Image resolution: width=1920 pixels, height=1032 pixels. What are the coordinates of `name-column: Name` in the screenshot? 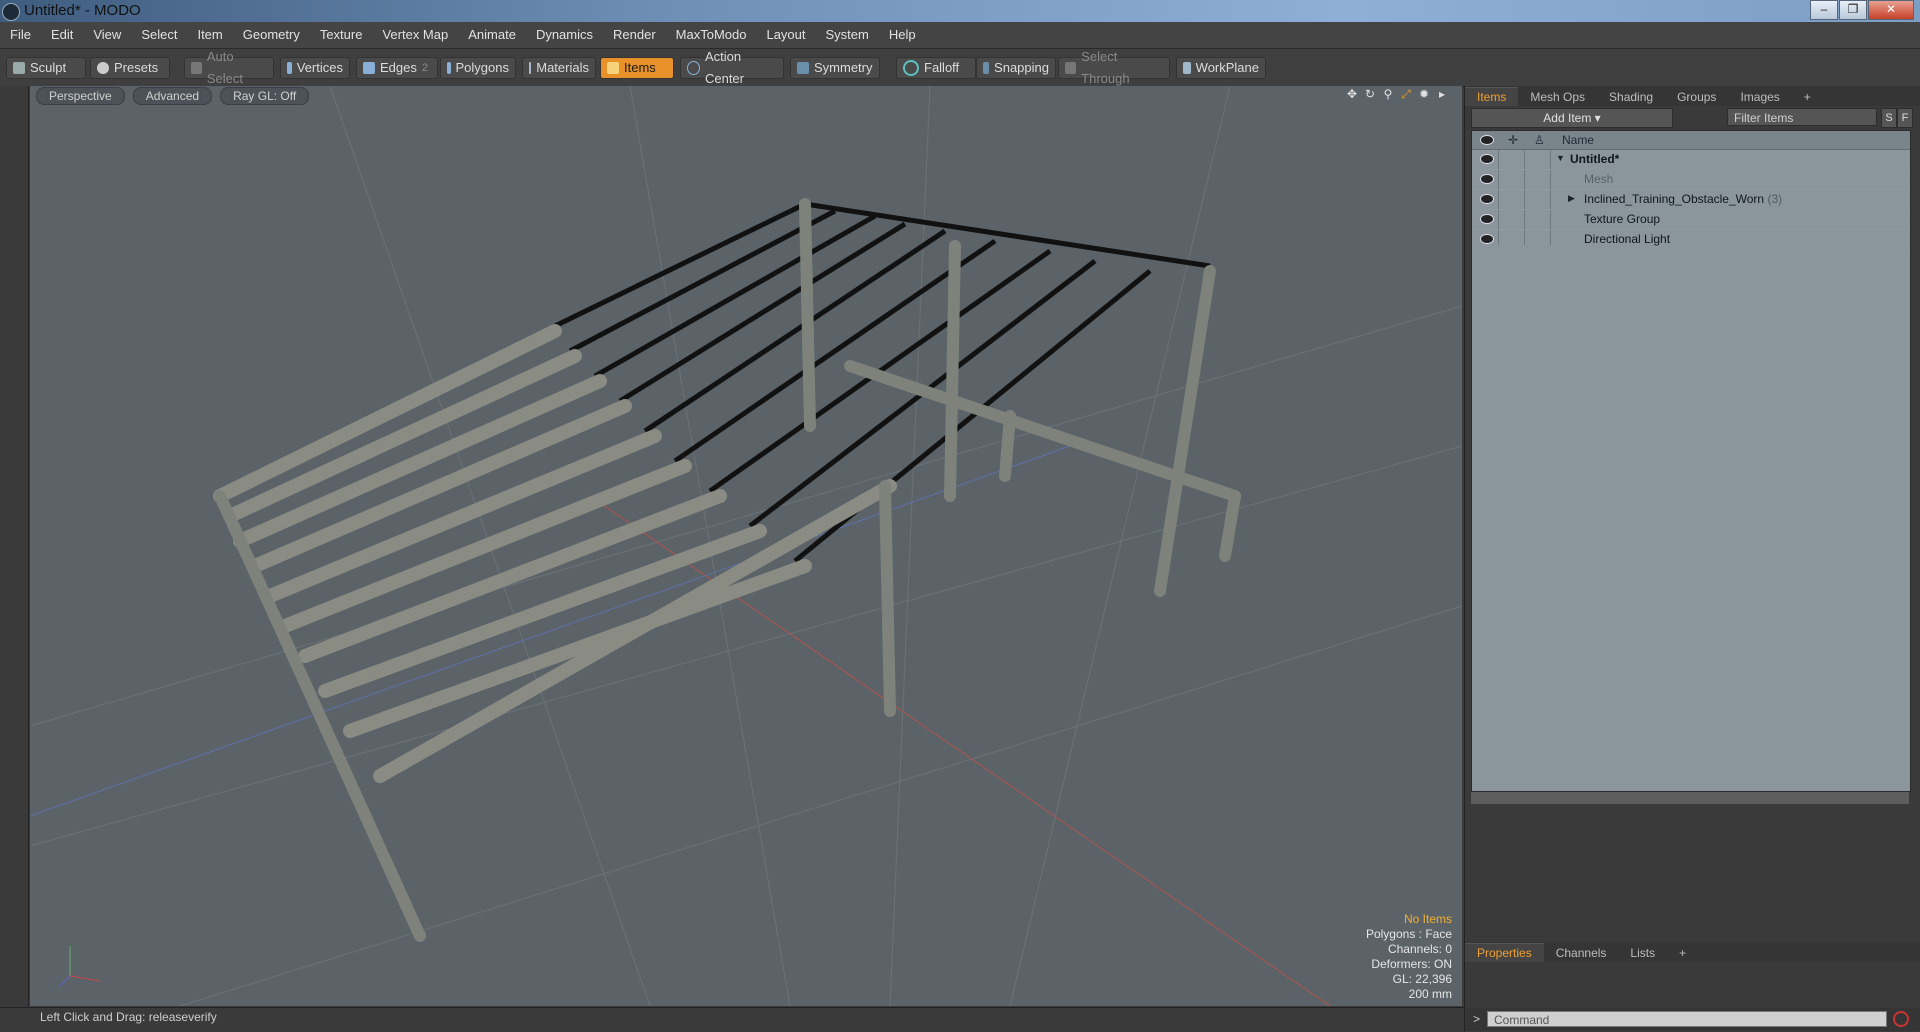 It's located at (1578, 140).